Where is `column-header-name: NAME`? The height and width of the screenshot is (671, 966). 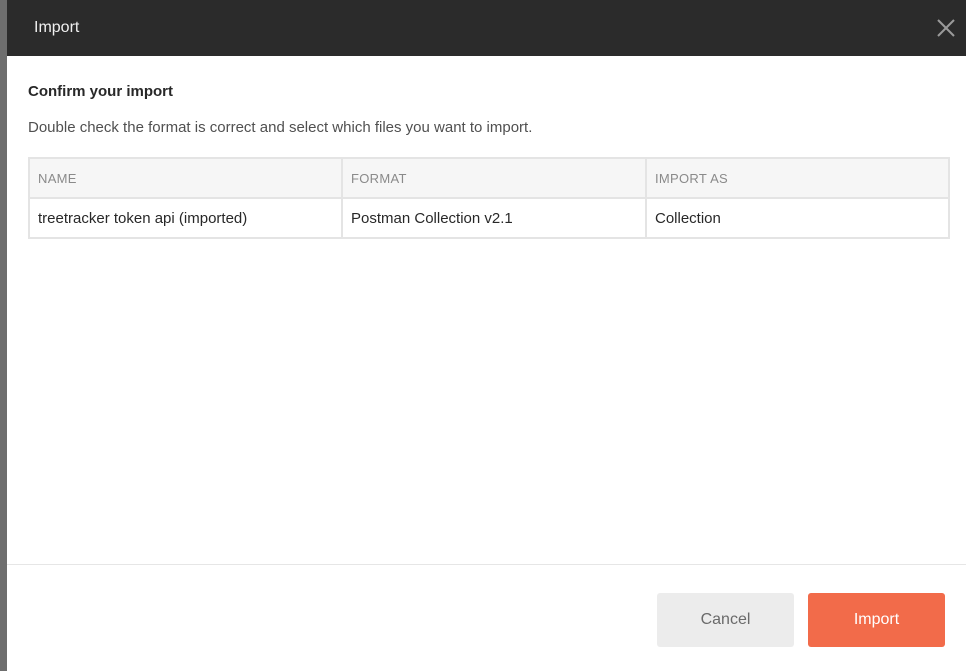
column-header-name: NAME is located at coordinates (185, 178).